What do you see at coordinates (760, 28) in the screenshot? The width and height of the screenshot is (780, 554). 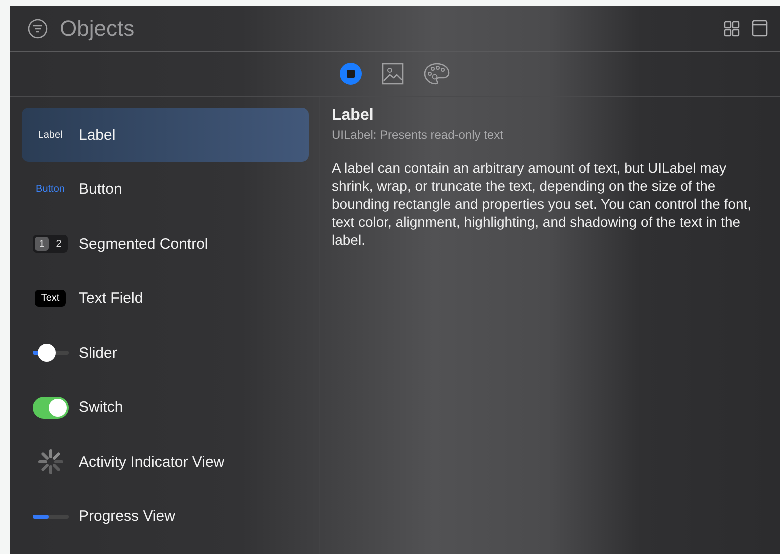 I see `window-icon` at bounding box center [760, 28].